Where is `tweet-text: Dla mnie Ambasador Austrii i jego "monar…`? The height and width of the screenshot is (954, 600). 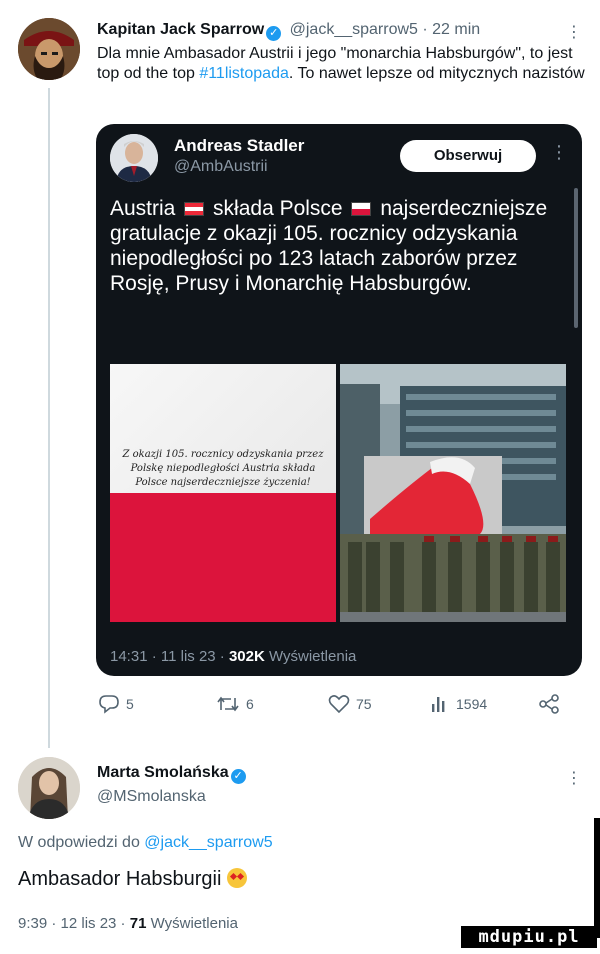 tweet-text: Dla mnie Ambasador Austrii i jego "monar… is located at coordinates (342, 64).